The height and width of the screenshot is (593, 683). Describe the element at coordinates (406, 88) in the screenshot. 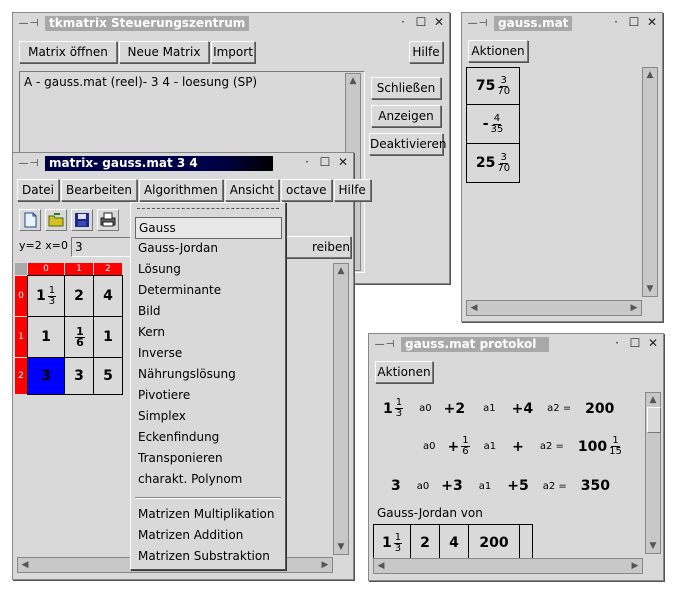

I see `close-matrix-button: Schließen` at that location.